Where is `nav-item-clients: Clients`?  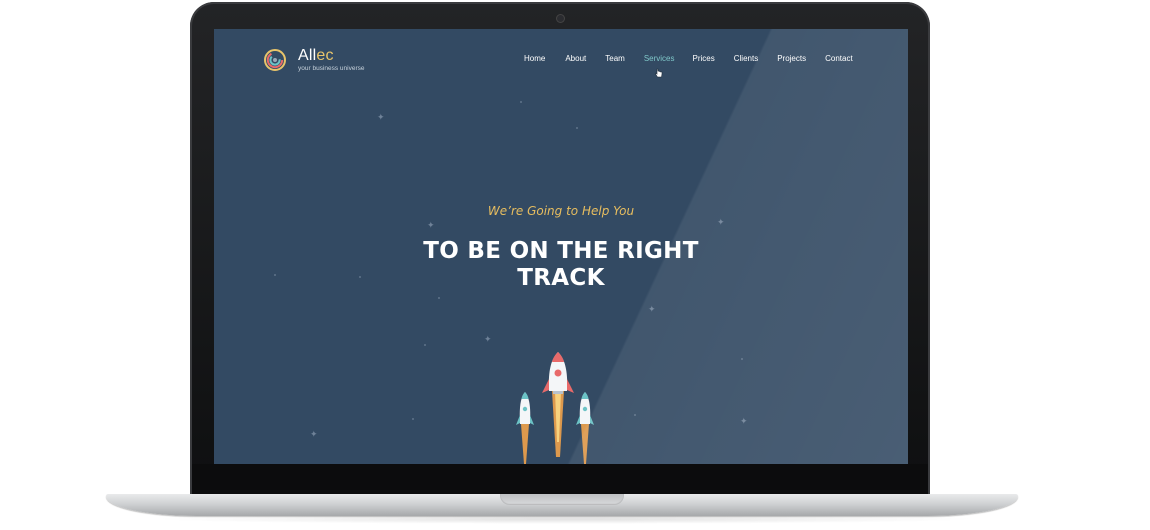
nav-item-clients: Clients is located at coordinates (746, 58).